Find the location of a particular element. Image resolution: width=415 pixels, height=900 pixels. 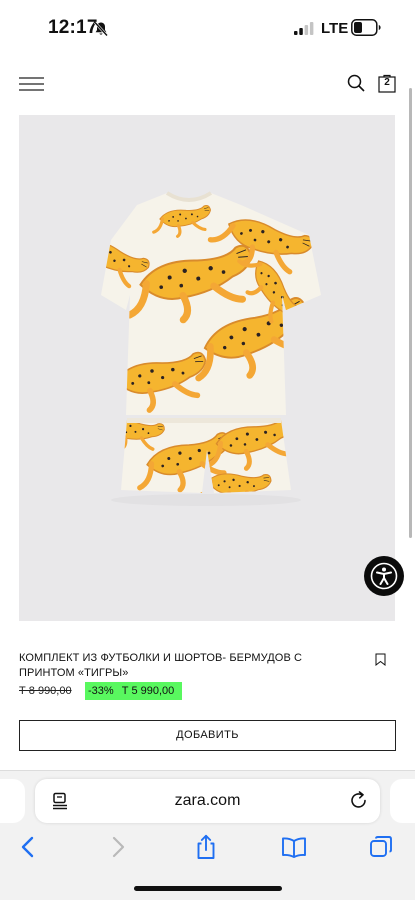

accessibility-icon is located at coordinates (384, 576).